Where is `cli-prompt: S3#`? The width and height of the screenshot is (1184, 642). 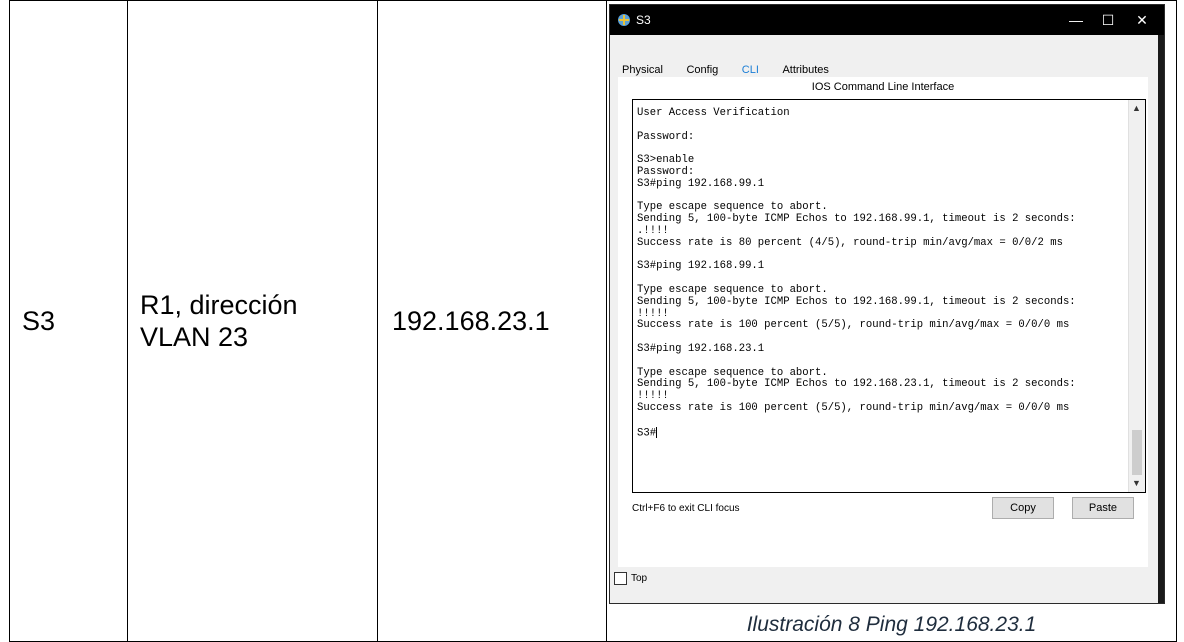 cli-prompt: S3# is located at coordinates (647, 432).